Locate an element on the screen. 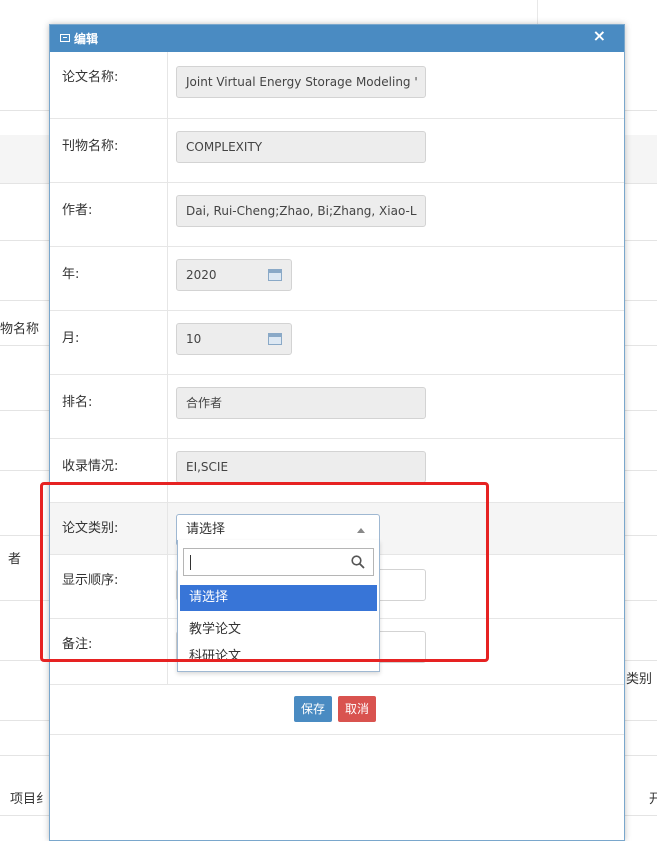  bg-label-author: 者 is located at coordinates (15, 559).